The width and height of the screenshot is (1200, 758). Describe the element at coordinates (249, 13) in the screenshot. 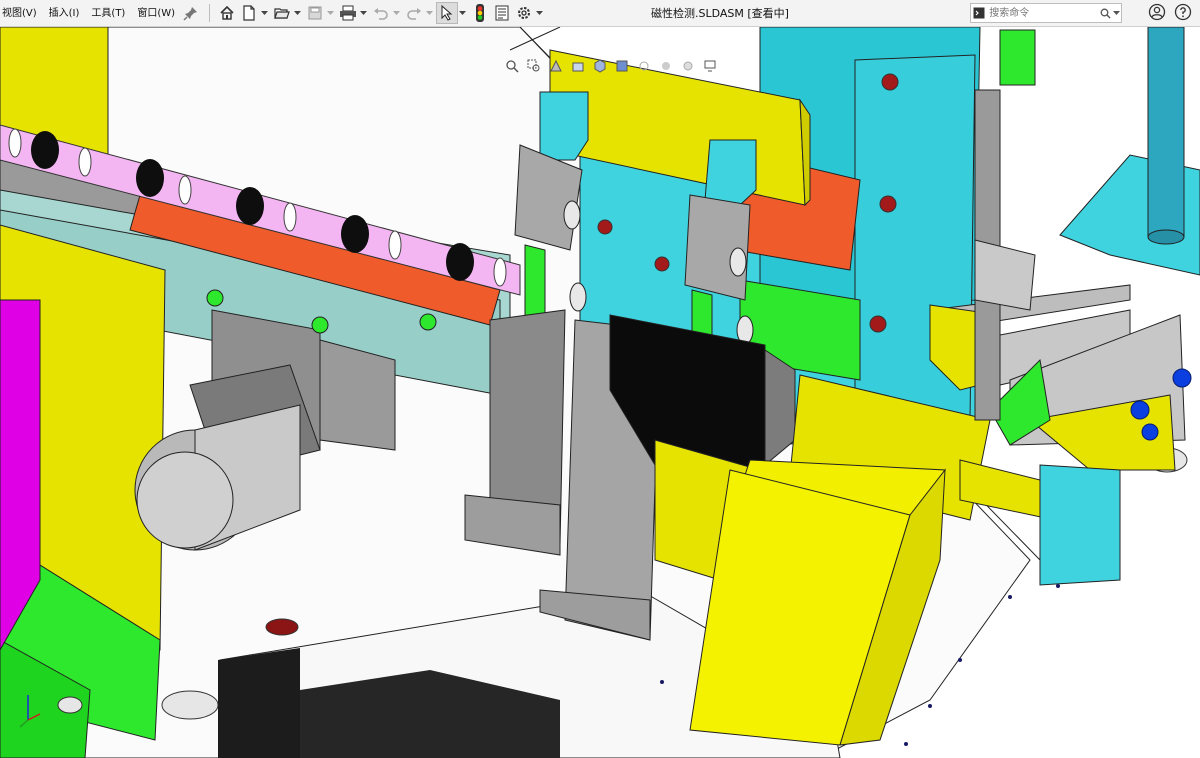

I see `new-document-icon` at that location.